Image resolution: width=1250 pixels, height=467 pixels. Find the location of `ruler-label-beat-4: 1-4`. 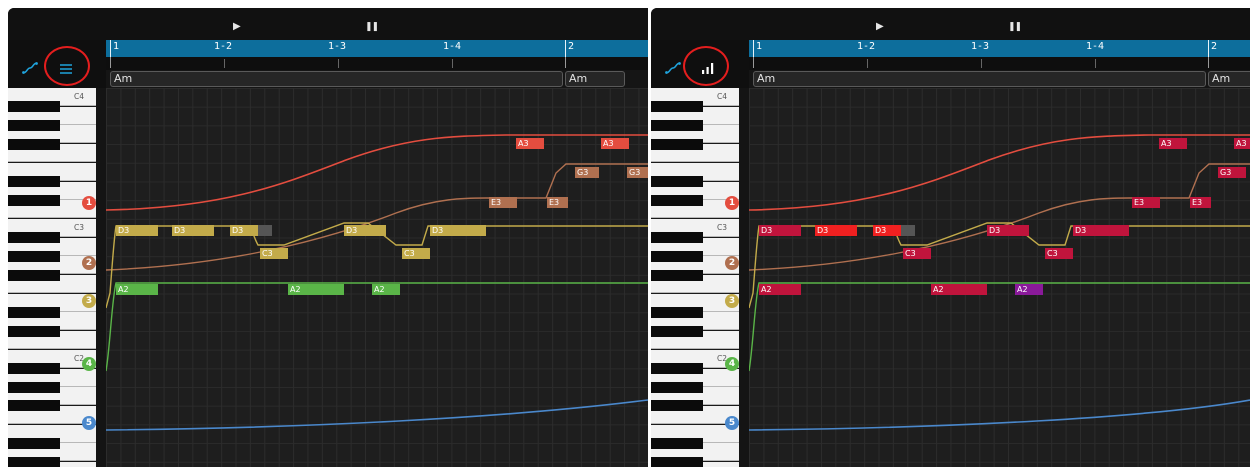

ruler-label-beat-4: 1-4 is located at coordinates (1095, 46).